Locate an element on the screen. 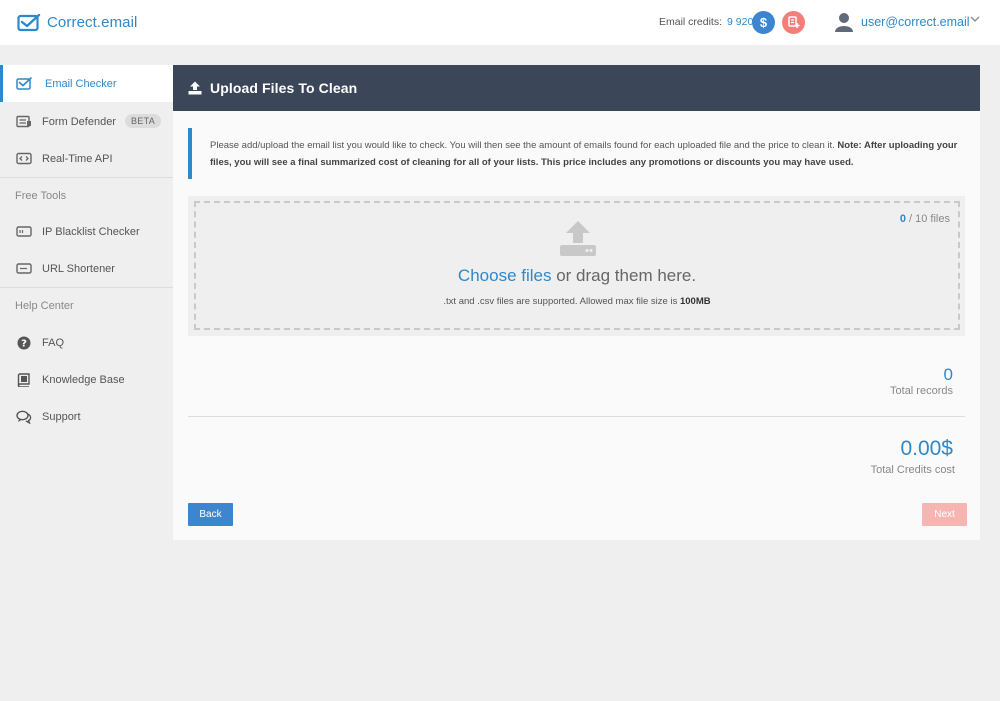 The height and width of the screenshot is (701, 1000). sidebar-item-label: IP Blacklist Checker is located at coordinates (91, 231).